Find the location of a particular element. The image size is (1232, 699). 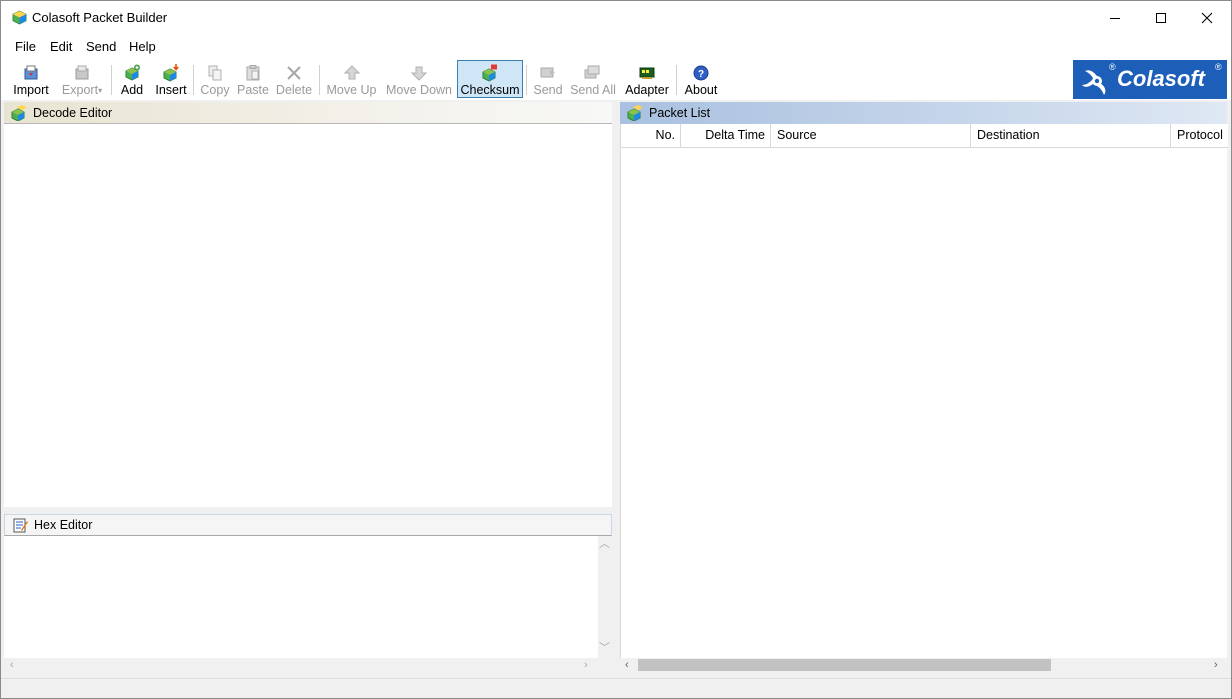

decode-editor-icon is located at coordinates (19, 112).